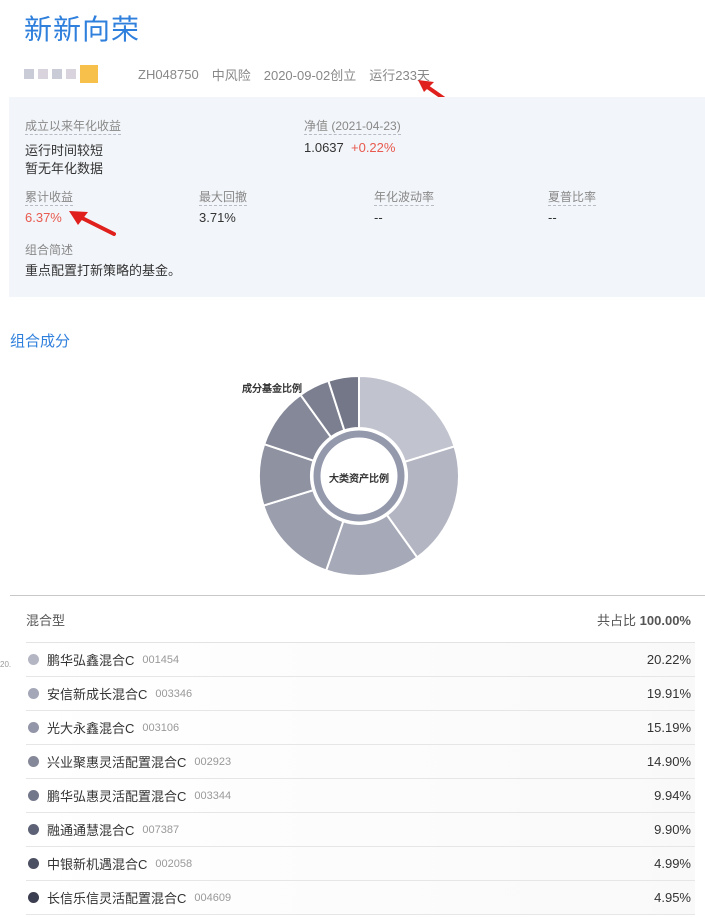 Image resolution: width=705 pixels, height=917 pixels. Describe the element at coordinates (310, 75) in the screenshot. I see `created-date: 2020-09-02创立` at that location.